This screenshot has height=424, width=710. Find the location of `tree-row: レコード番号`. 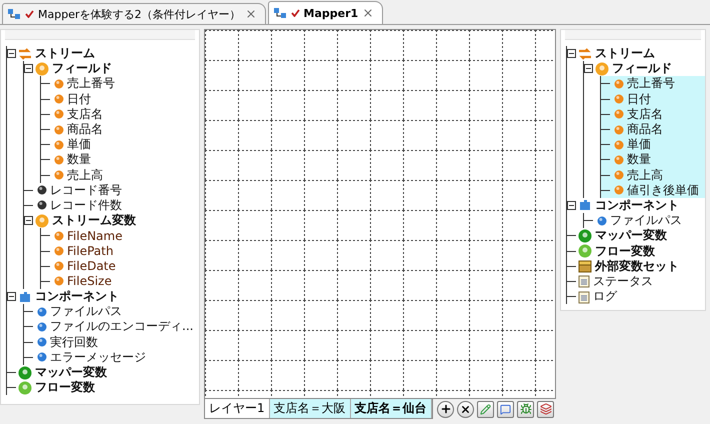

tree-row: レコード番号 is located at coordinates (111, 190).